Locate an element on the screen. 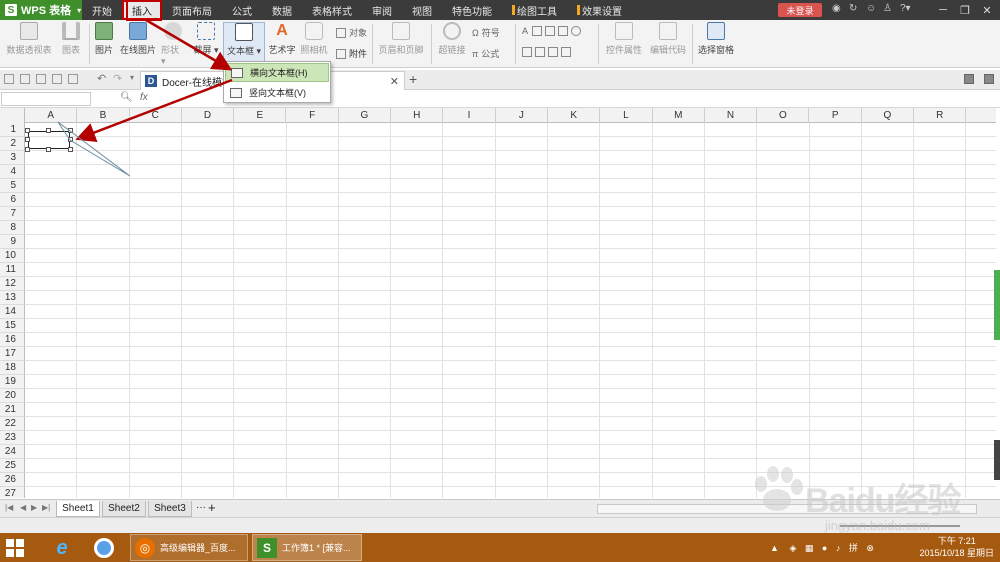 This screenshot has height=562, width=1000. row-header: 13 is located at coordinates (12, 298).